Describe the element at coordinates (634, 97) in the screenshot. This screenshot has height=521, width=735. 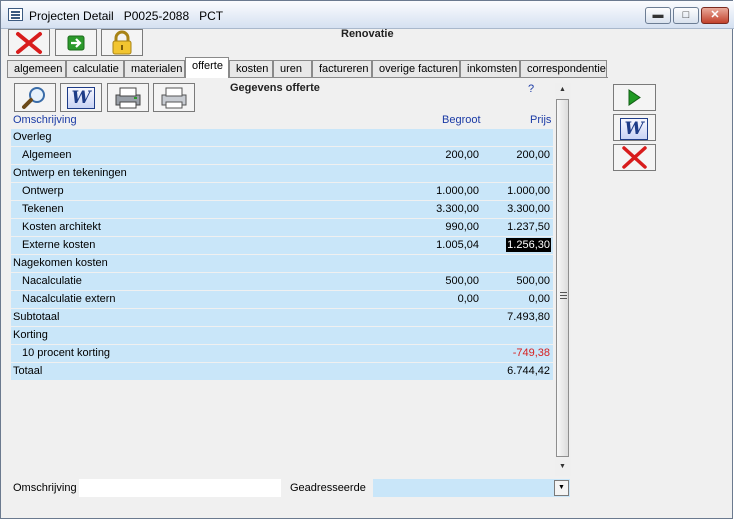
I see `run-button` at that location.